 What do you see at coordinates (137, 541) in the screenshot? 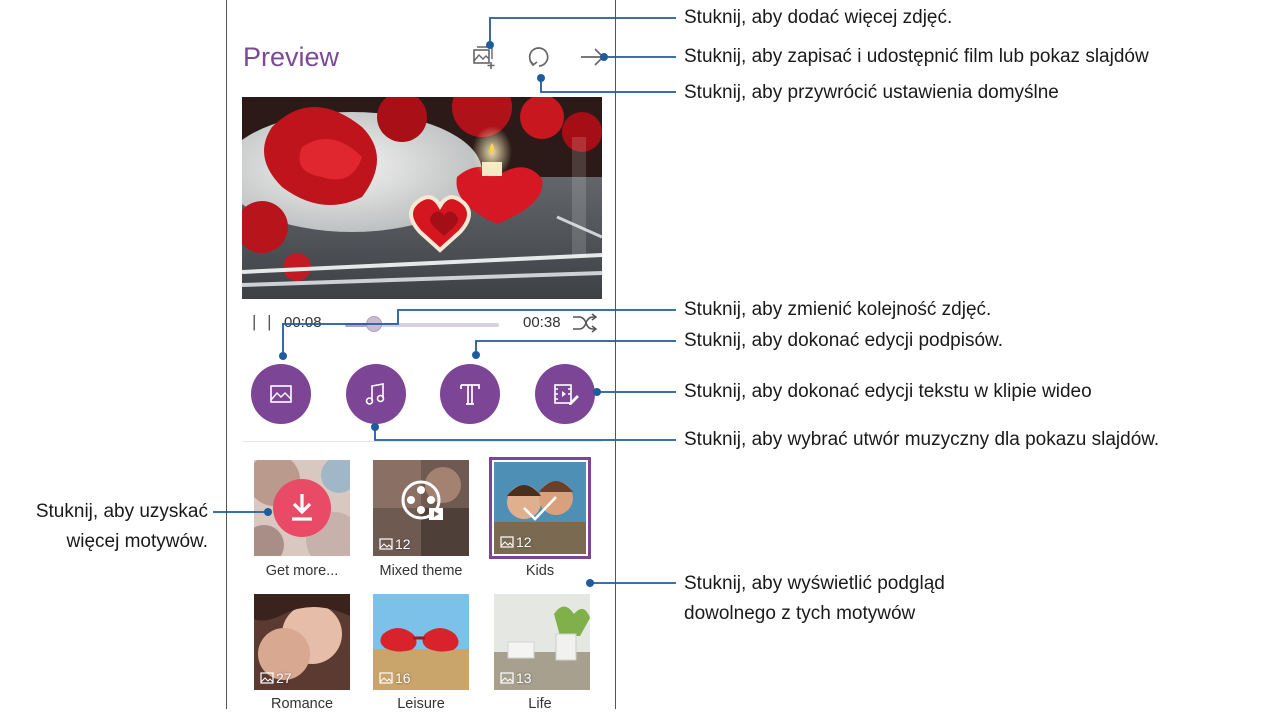
I see `callout-more-themes-line2: więcej motywów.` at bounding box center [137, 541].